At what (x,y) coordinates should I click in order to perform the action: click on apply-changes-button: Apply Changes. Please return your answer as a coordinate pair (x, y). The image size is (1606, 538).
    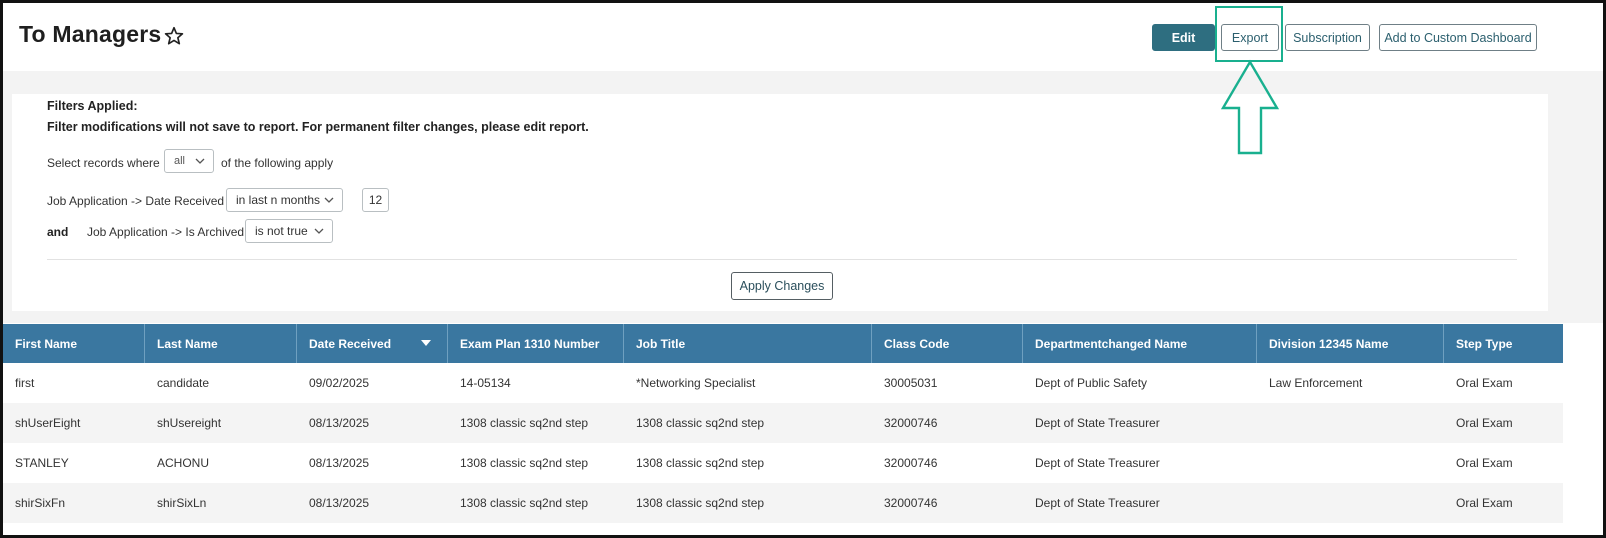
    Looking at the image, I should click on (782, 286).